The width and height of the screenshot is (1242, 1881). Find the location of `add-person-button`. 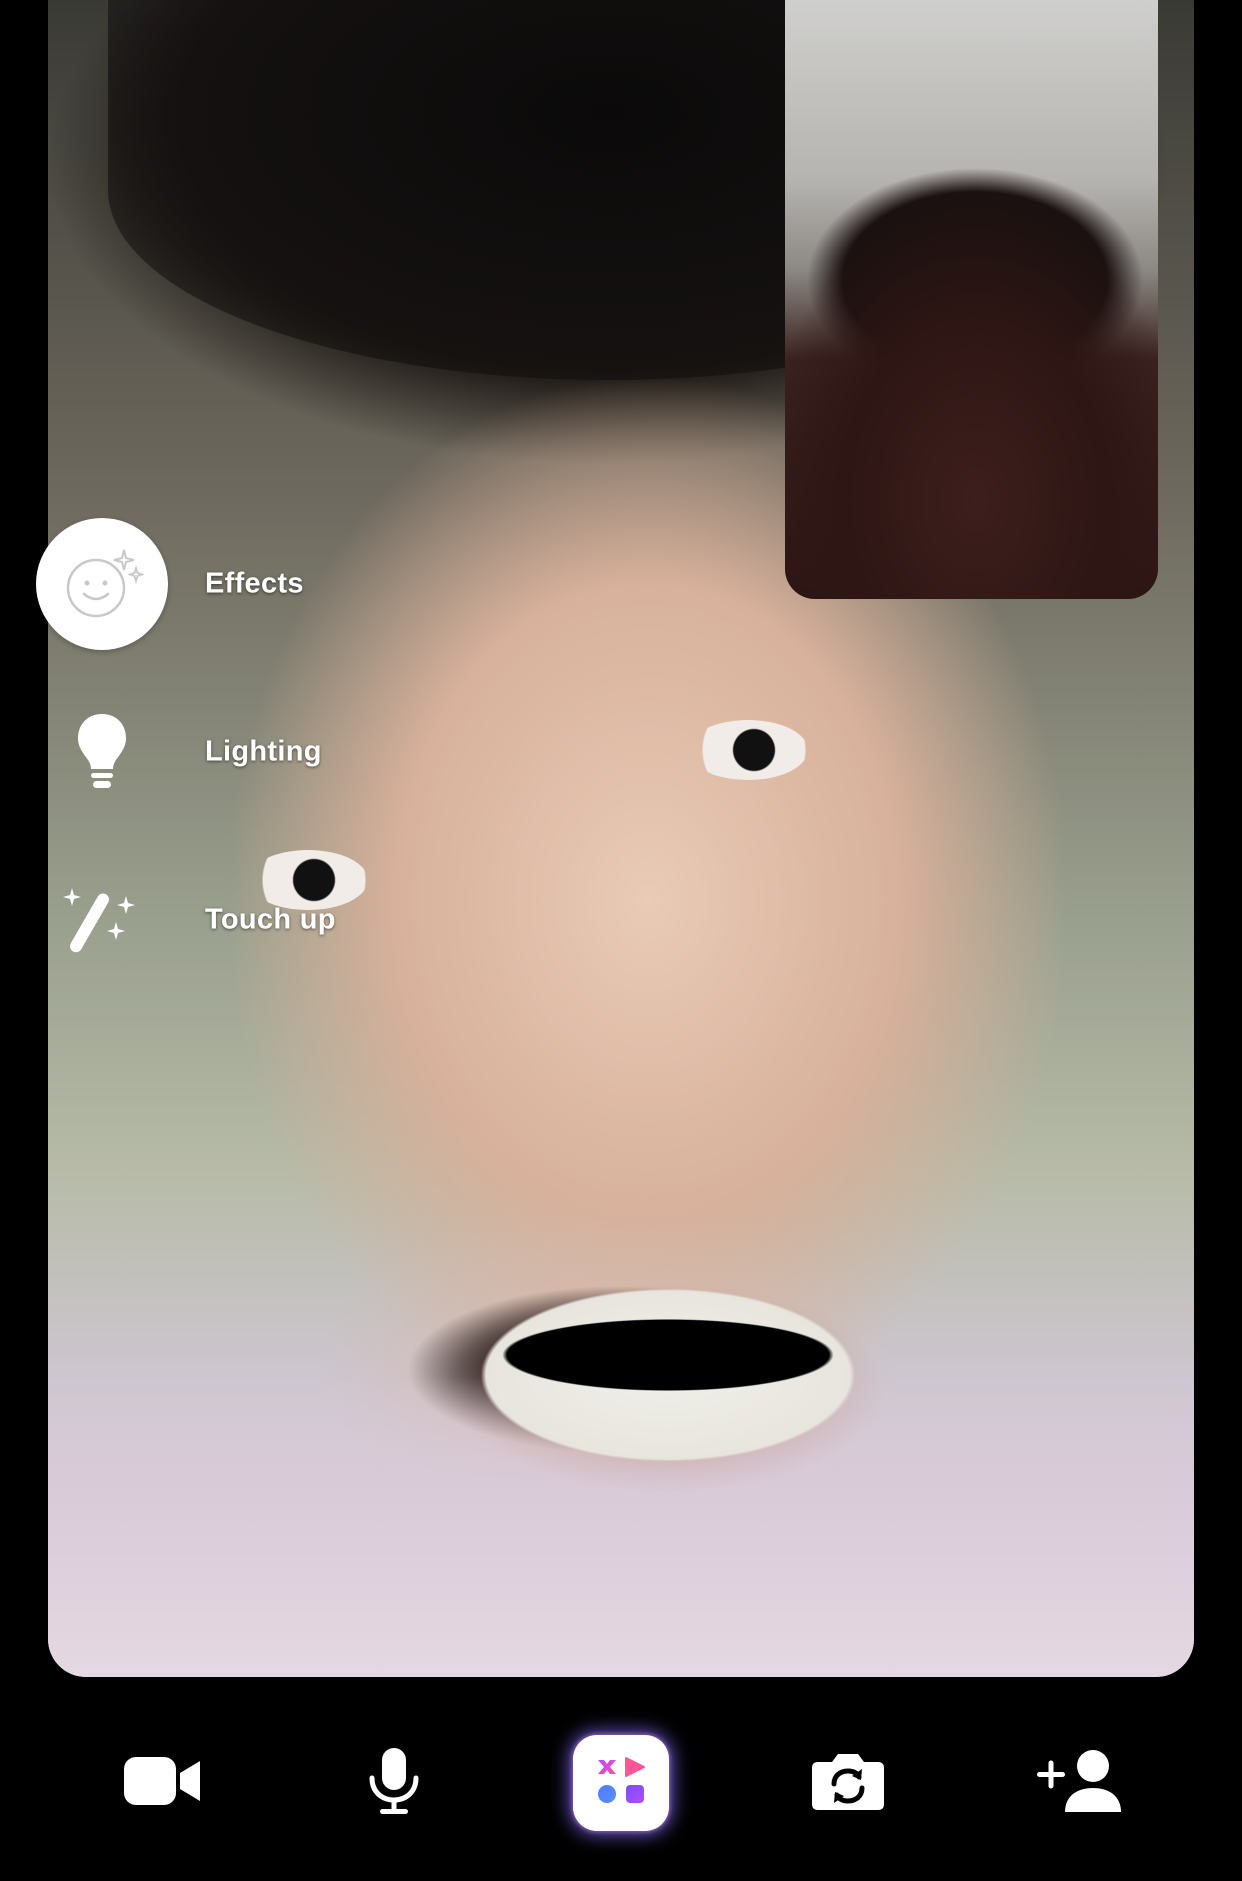

add-person-button is located at coordinates (1079, 1783).